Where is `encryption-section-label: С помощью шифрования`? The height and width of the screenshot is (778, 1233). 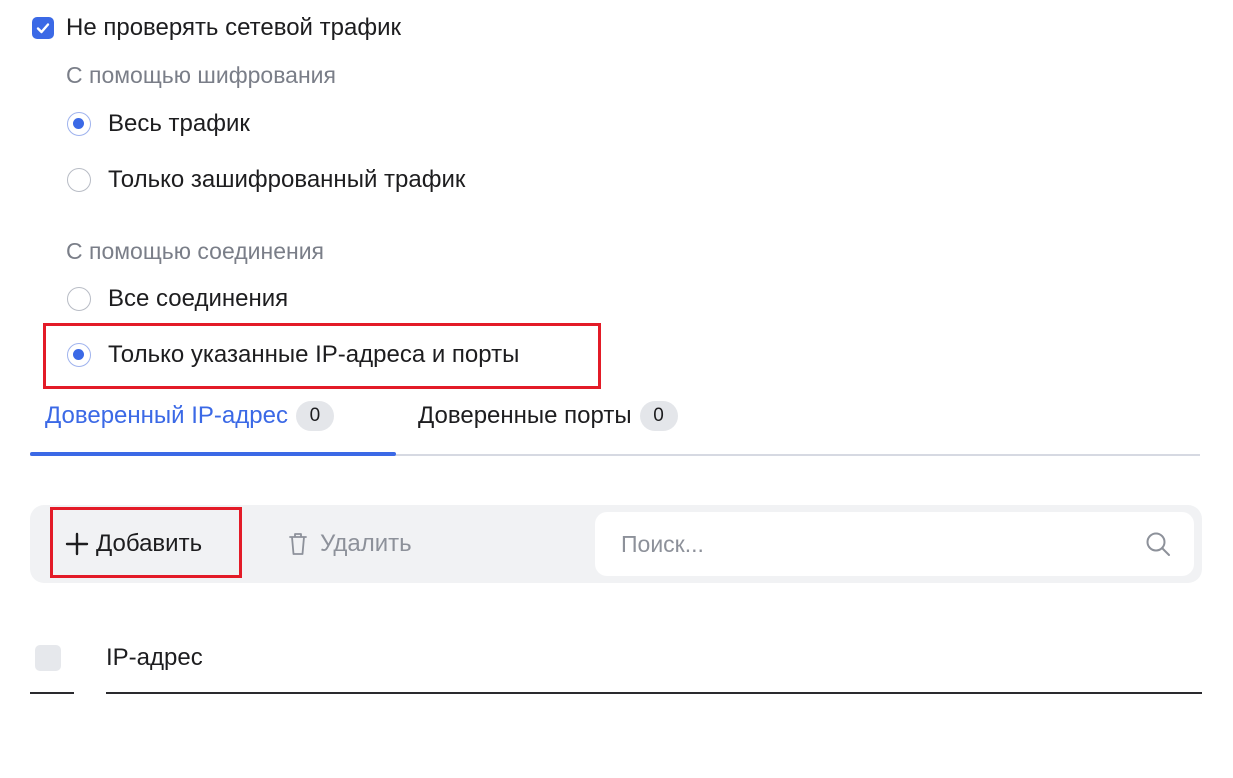
encryption-section-label: С помощью шифрования is located at coordinates (201, 75).